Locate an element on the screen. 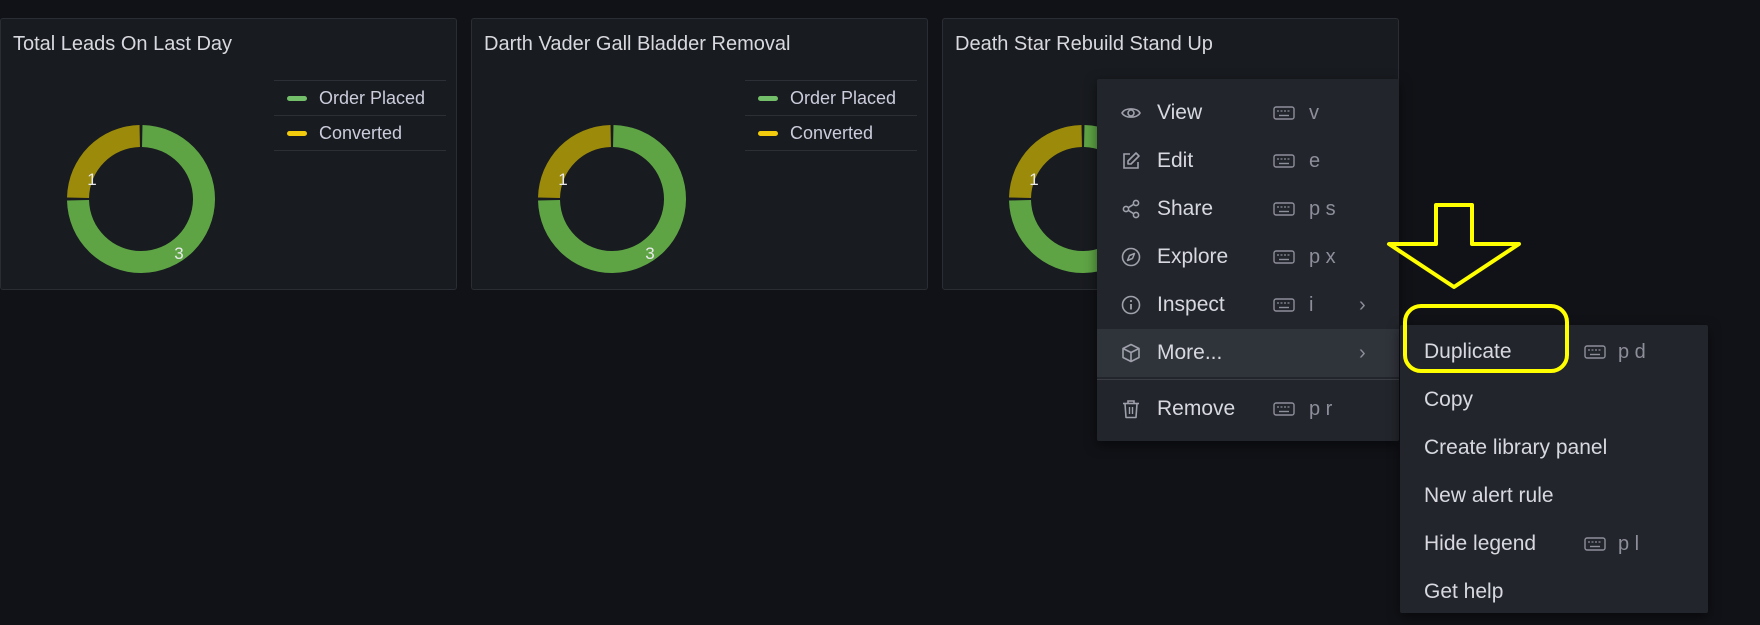 Image resolution: width=1760 pixels, height=625 pixels. menu-item-explore: Explore p x is located at coordinates (1248, 257).